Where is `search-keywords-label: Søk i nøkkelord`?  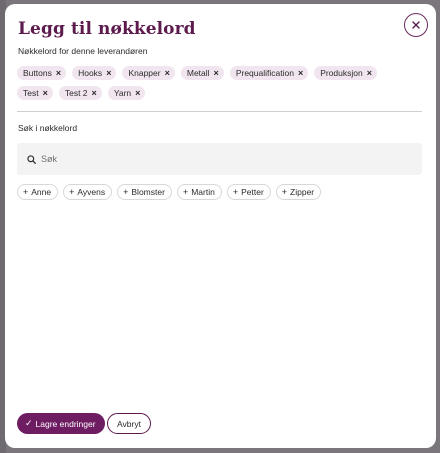 search-keywords-label: Søk i nøkkelord is located at coordinates (48, 128).